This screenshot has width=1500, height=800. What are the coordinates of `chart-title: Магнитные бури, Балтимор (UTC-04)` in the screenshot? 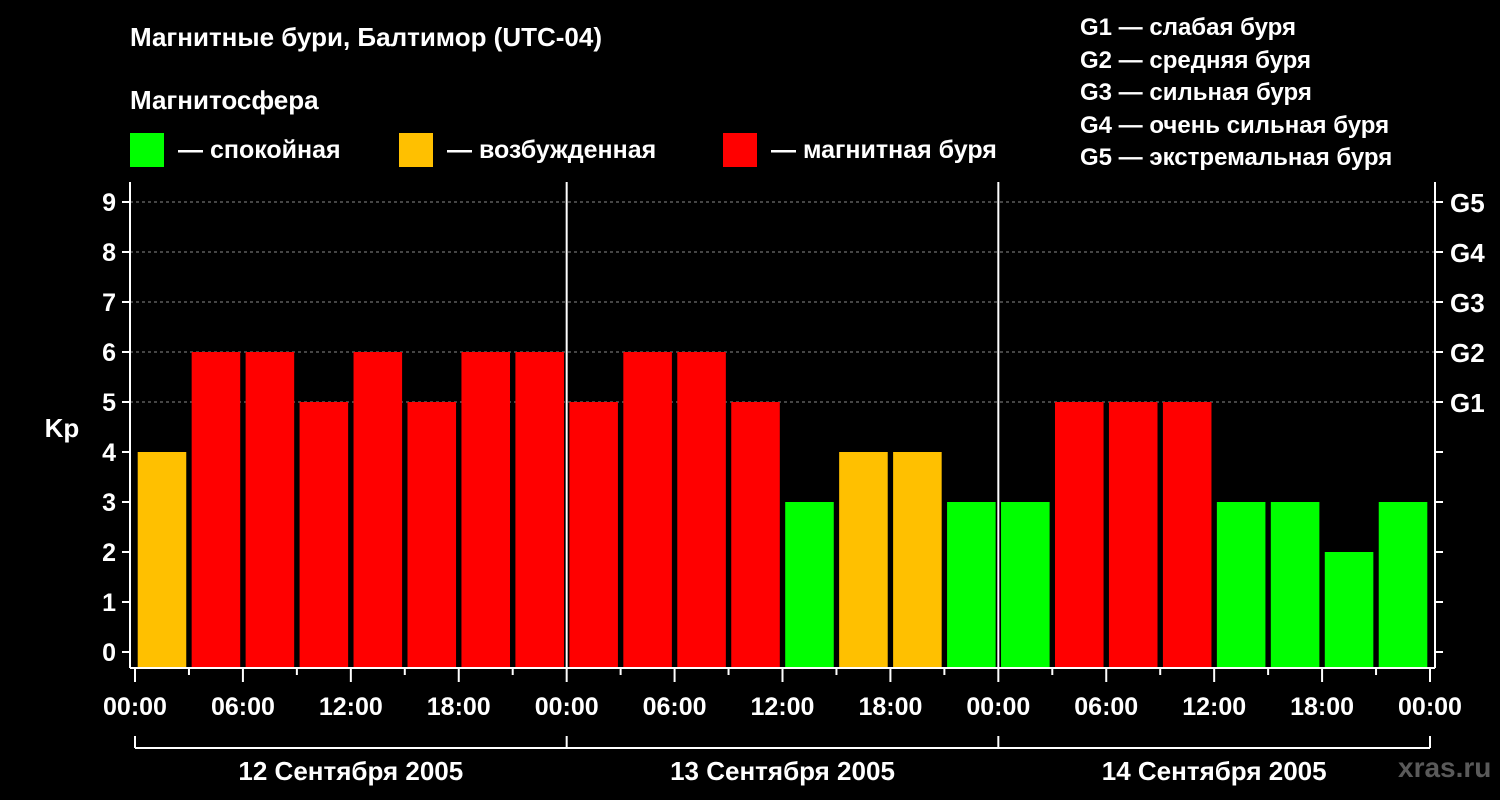 It's located at (366, 37).